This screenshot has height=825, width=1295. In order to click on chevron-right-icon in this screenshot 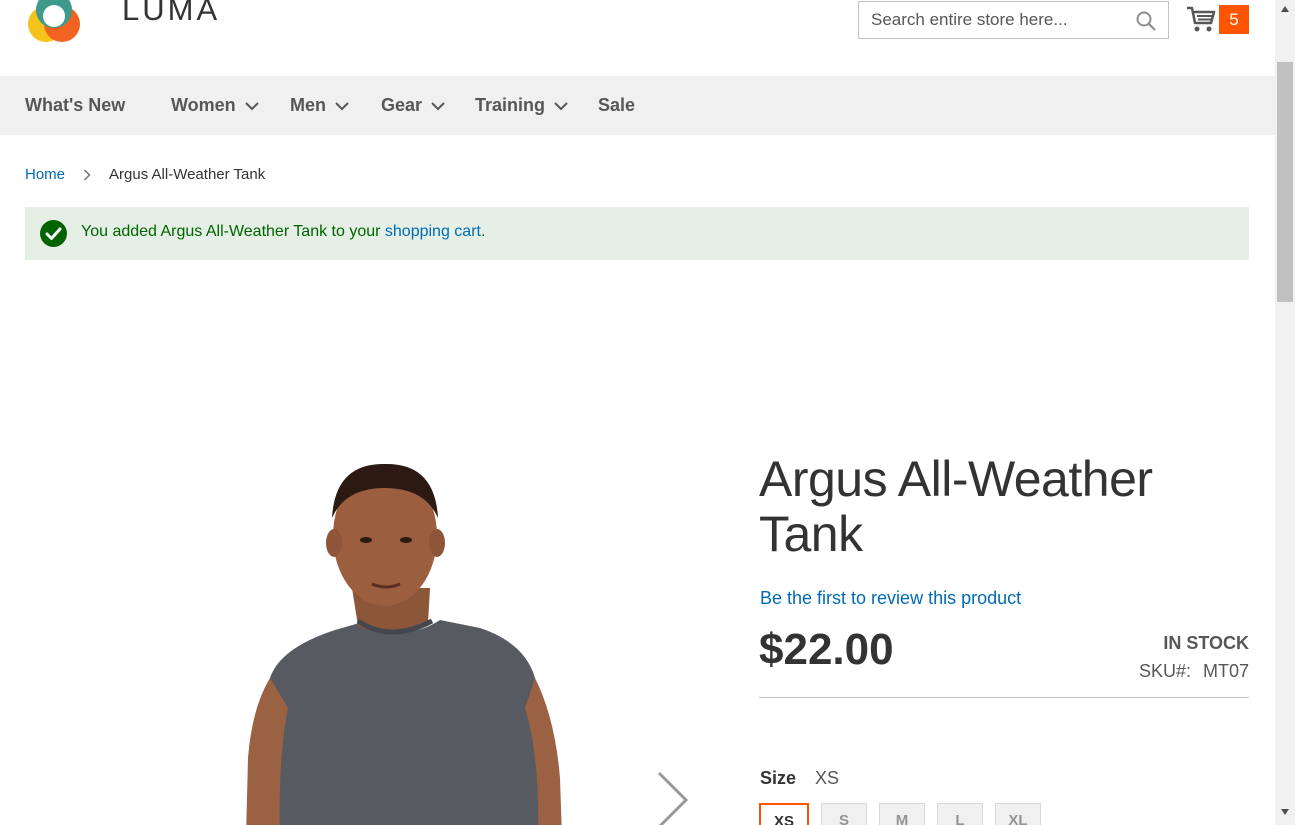, I will do `click(87, 175)`.